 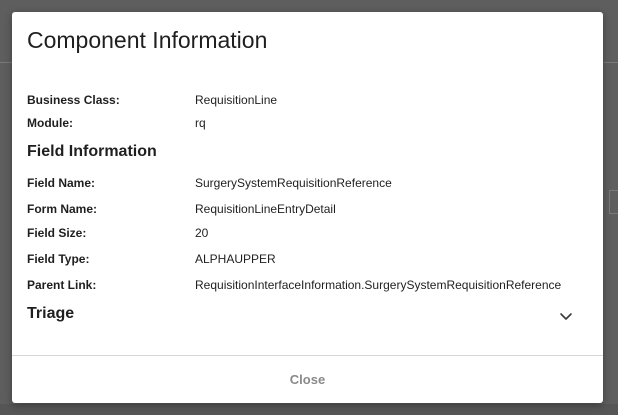 What do you see at coordinates (293, 183) in the screenshot?
I see `field-name-value: SurgerySystemRequisitionReference` at bounding box center [293, 183].